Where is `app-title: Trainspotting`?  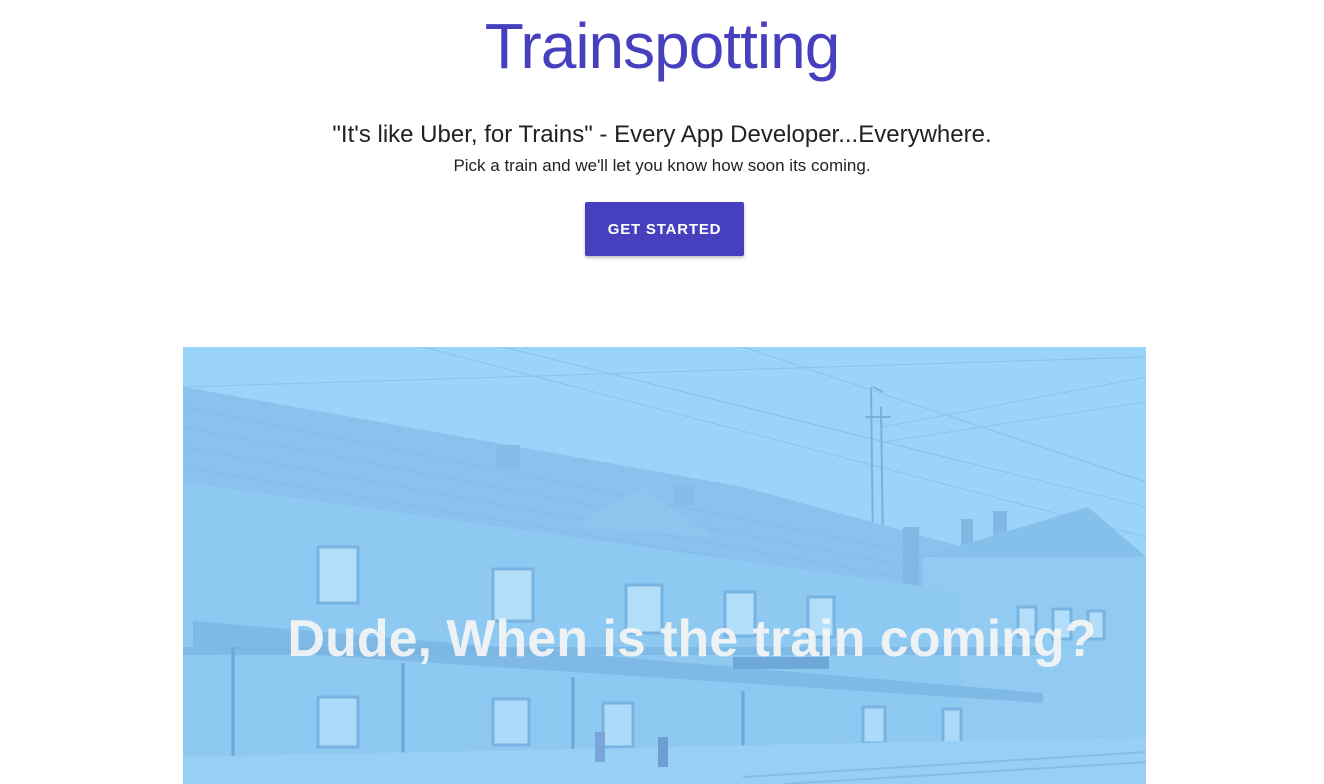 app-title: Trainspotting is located at coordinates (662, 46).